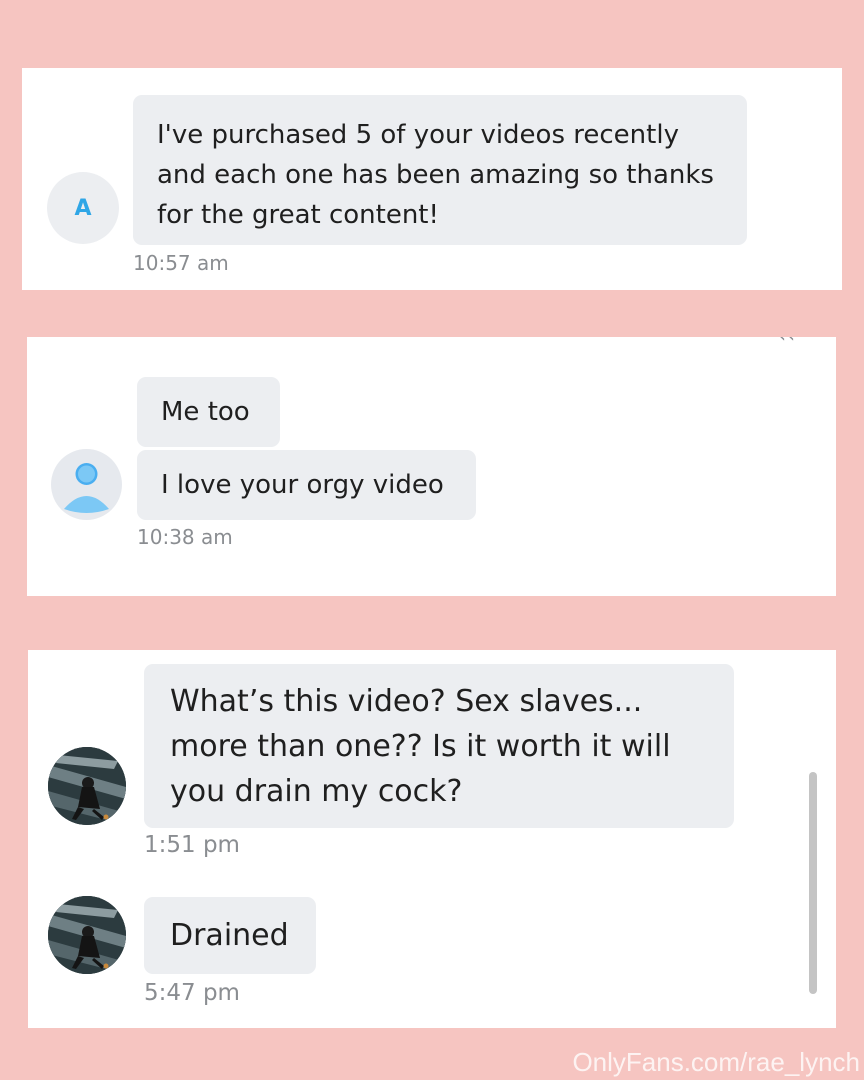 Image resolution: width=864 pixels, height=1080 pixels. I want to click on message-bubble: I love your orgy video, so click(306, 485).